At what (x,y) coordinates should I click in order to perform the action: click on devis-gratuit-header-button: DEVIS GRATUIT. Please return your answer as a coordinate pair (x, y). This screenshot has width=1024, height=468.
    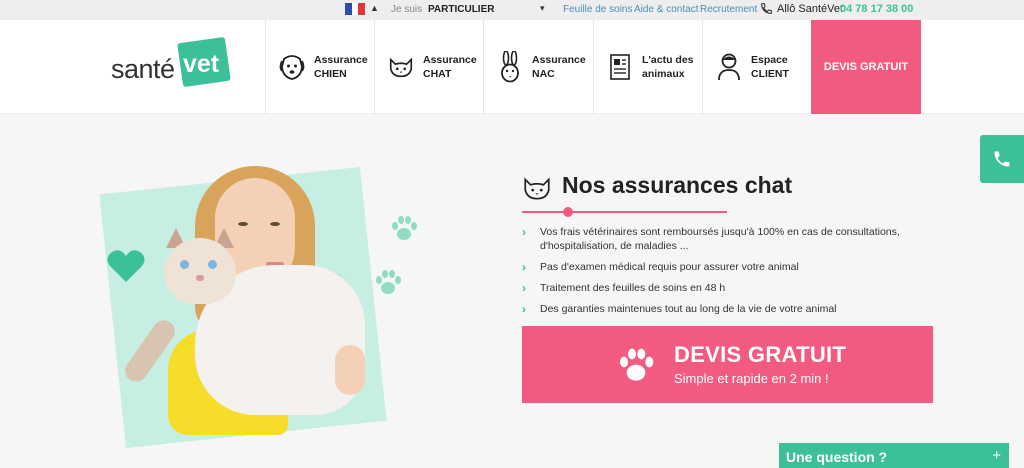
    Looking at the image, I should click on (866, 67).